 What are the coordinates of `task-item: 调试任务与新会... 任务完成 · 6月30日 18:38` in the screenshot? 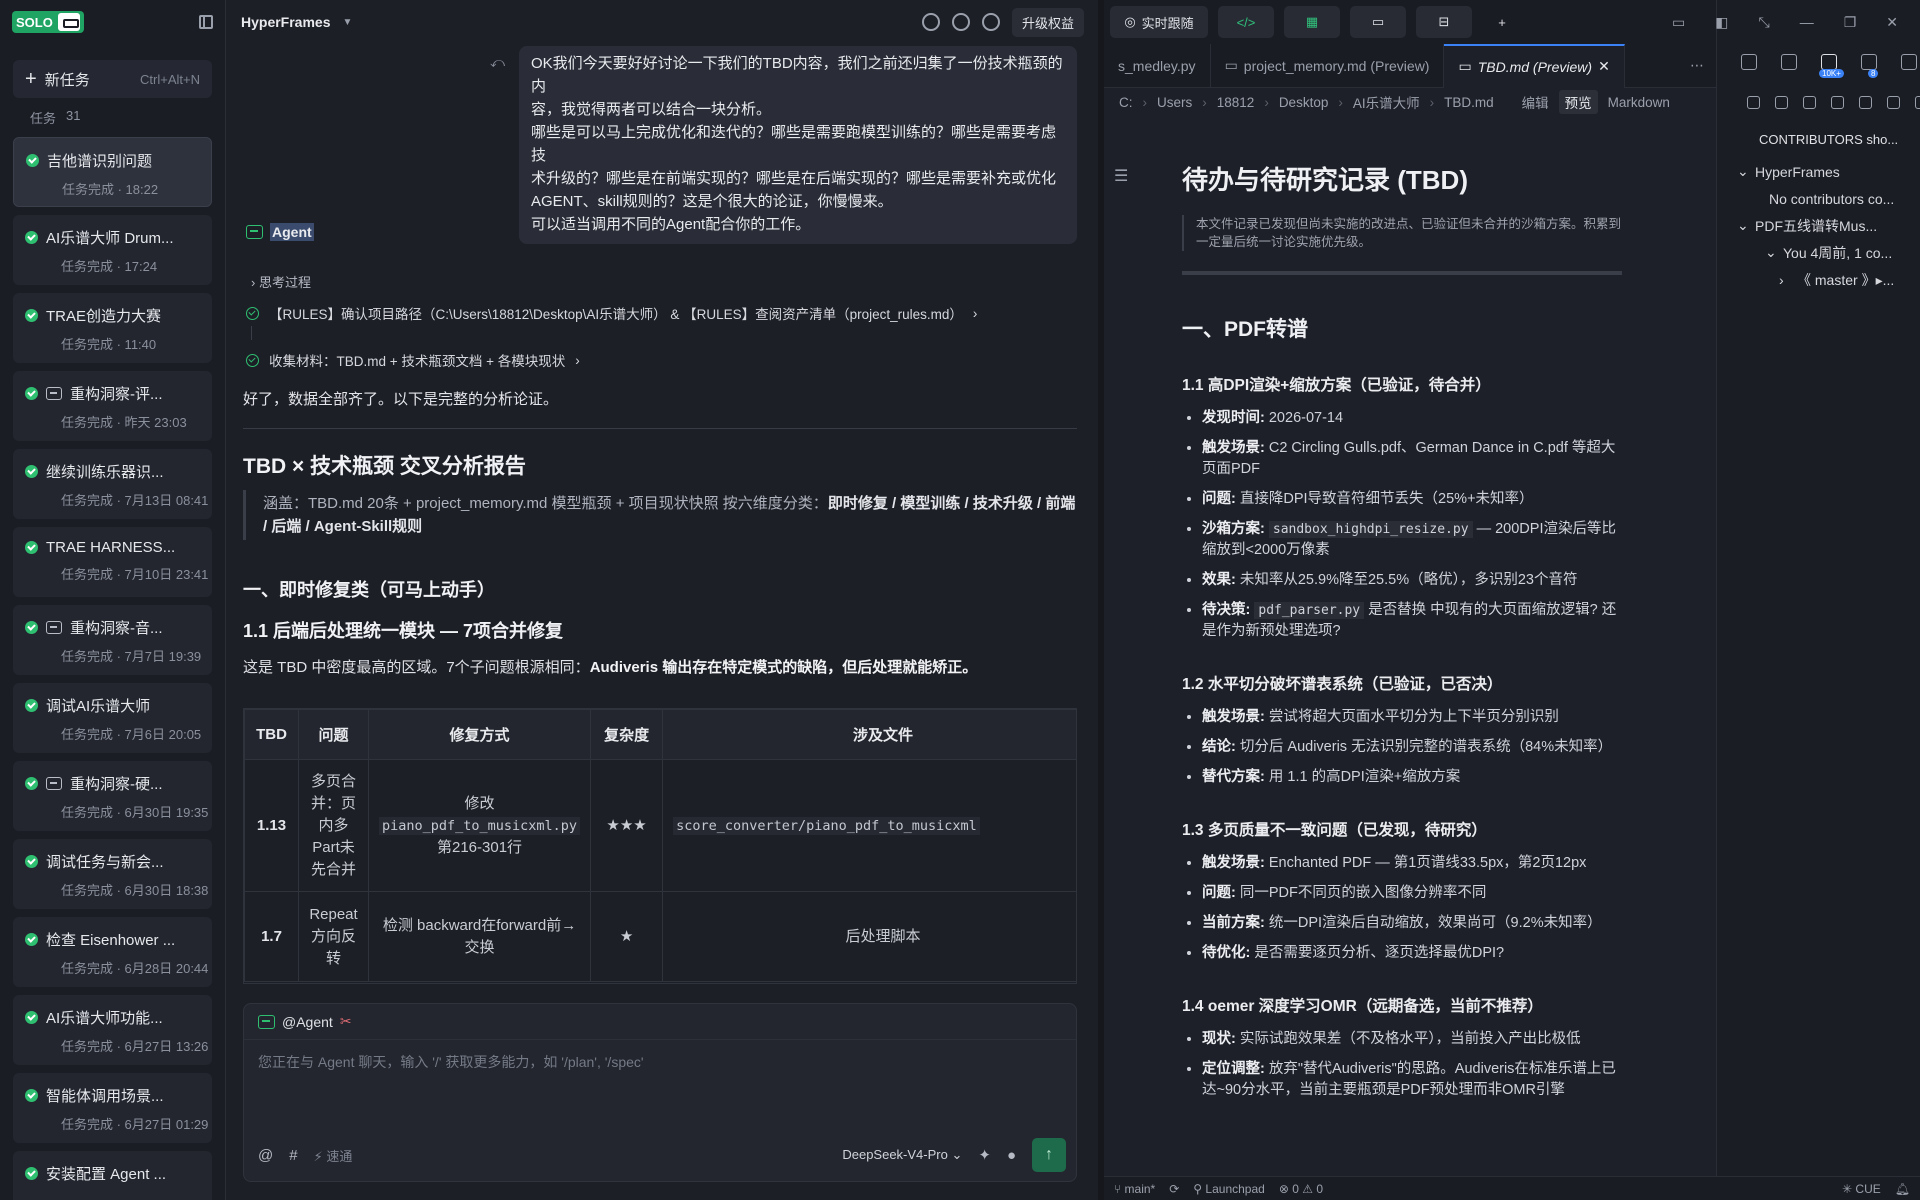 It's located at (112, 874).